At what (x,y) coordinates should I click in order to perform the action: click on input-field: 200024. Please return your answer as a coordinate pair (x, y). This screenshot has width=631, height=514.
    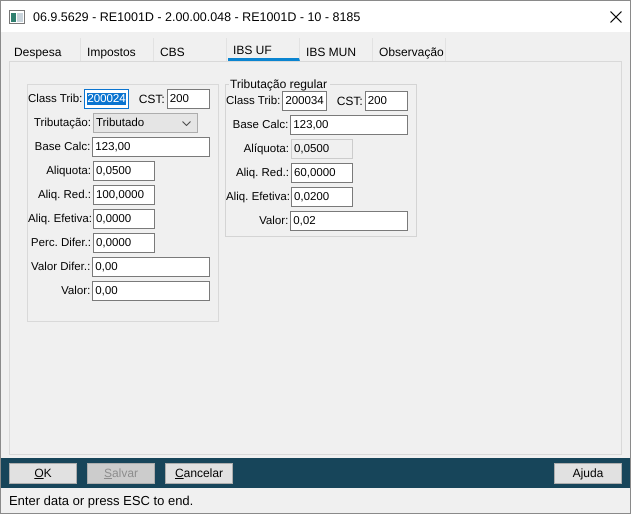
    Looking at the image, I should click on (106, 99).